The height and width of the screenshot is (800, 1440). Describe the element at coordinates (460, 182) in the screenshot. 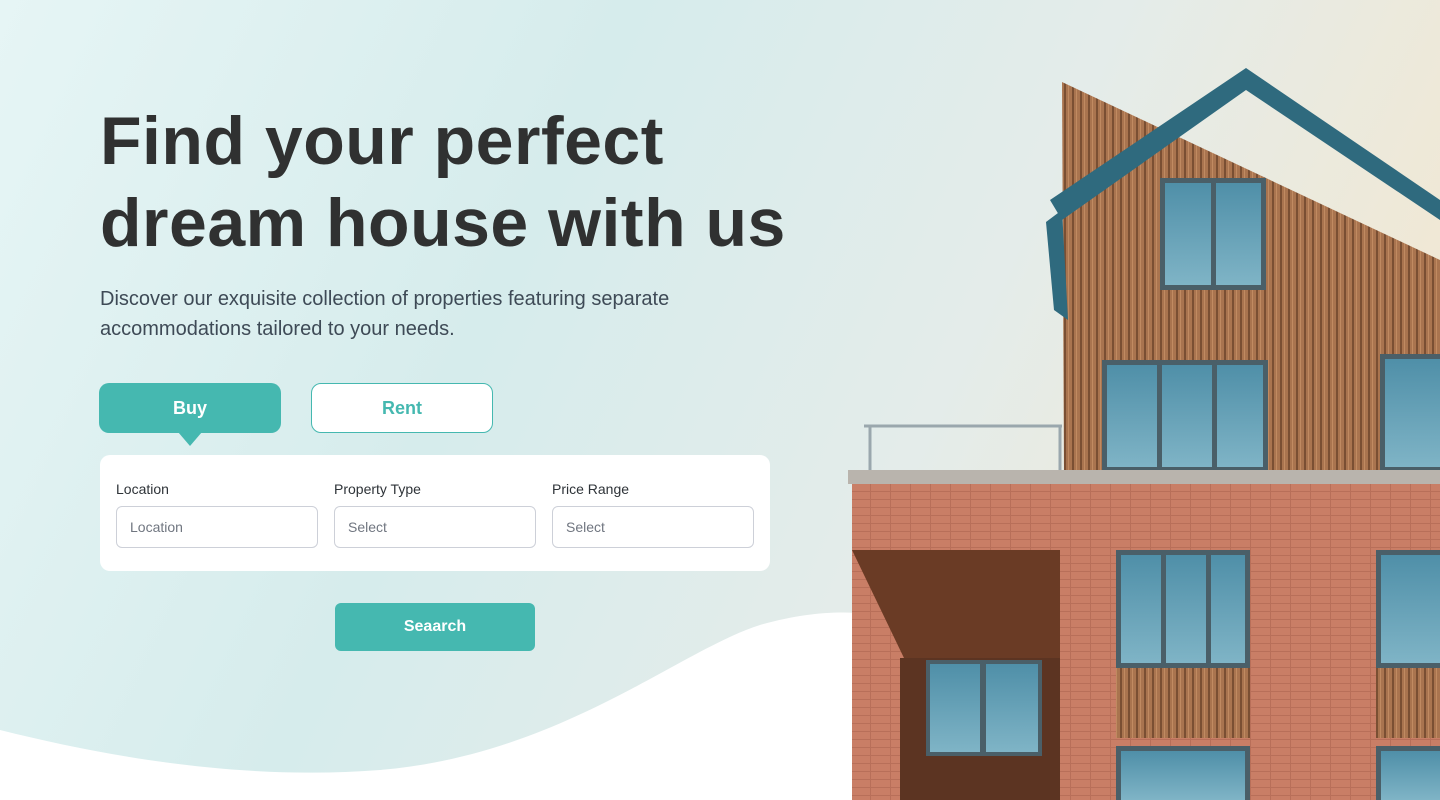

I see `hero-title: Find your perfect dream house with us` at that location.